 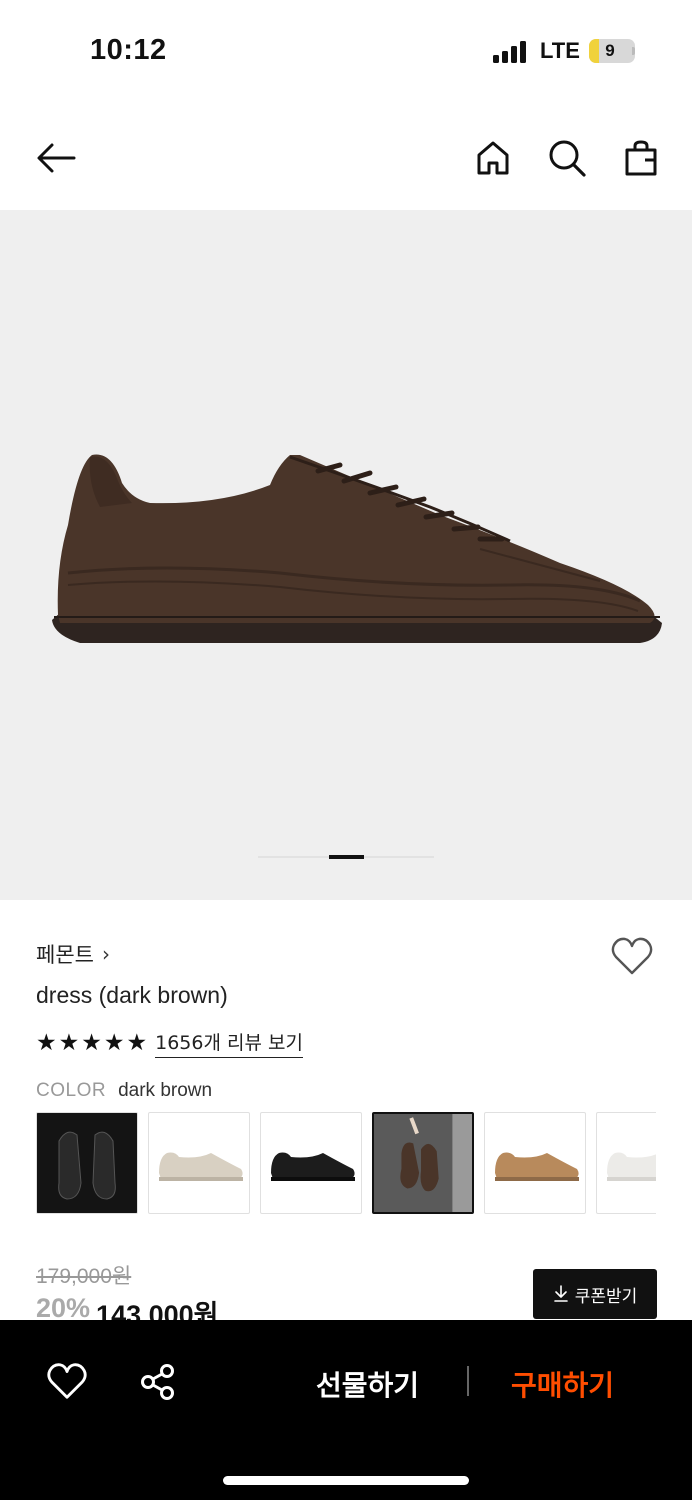 I want to click on swatch-white, so click(x=626, y=1163).